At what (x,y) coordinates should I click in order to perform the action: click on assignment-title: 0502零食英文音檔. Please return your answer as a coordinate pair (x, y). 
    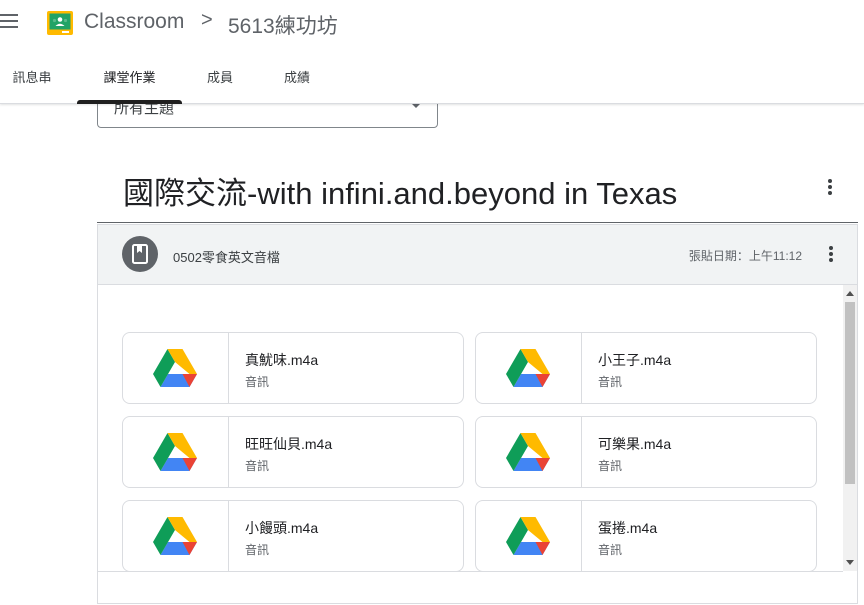
    Looking at the image, I should click on (226, 257).